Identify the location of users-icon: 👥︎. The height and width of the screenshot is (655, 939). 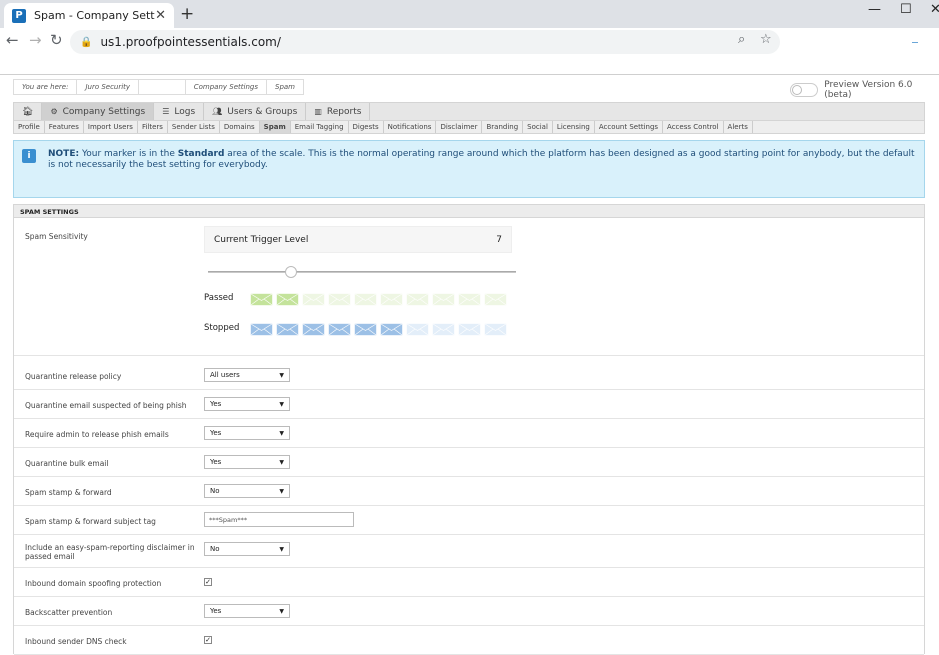
(217, 111).